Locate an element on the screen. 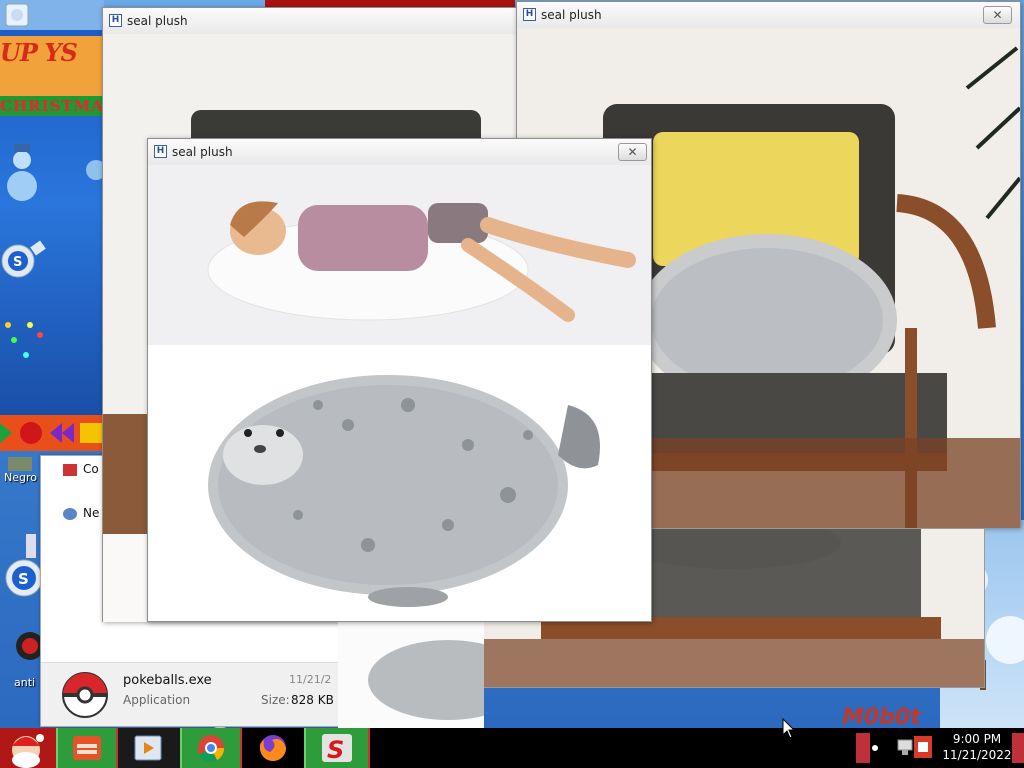  wallpaper-top-left is located at coordinates (52, 16).